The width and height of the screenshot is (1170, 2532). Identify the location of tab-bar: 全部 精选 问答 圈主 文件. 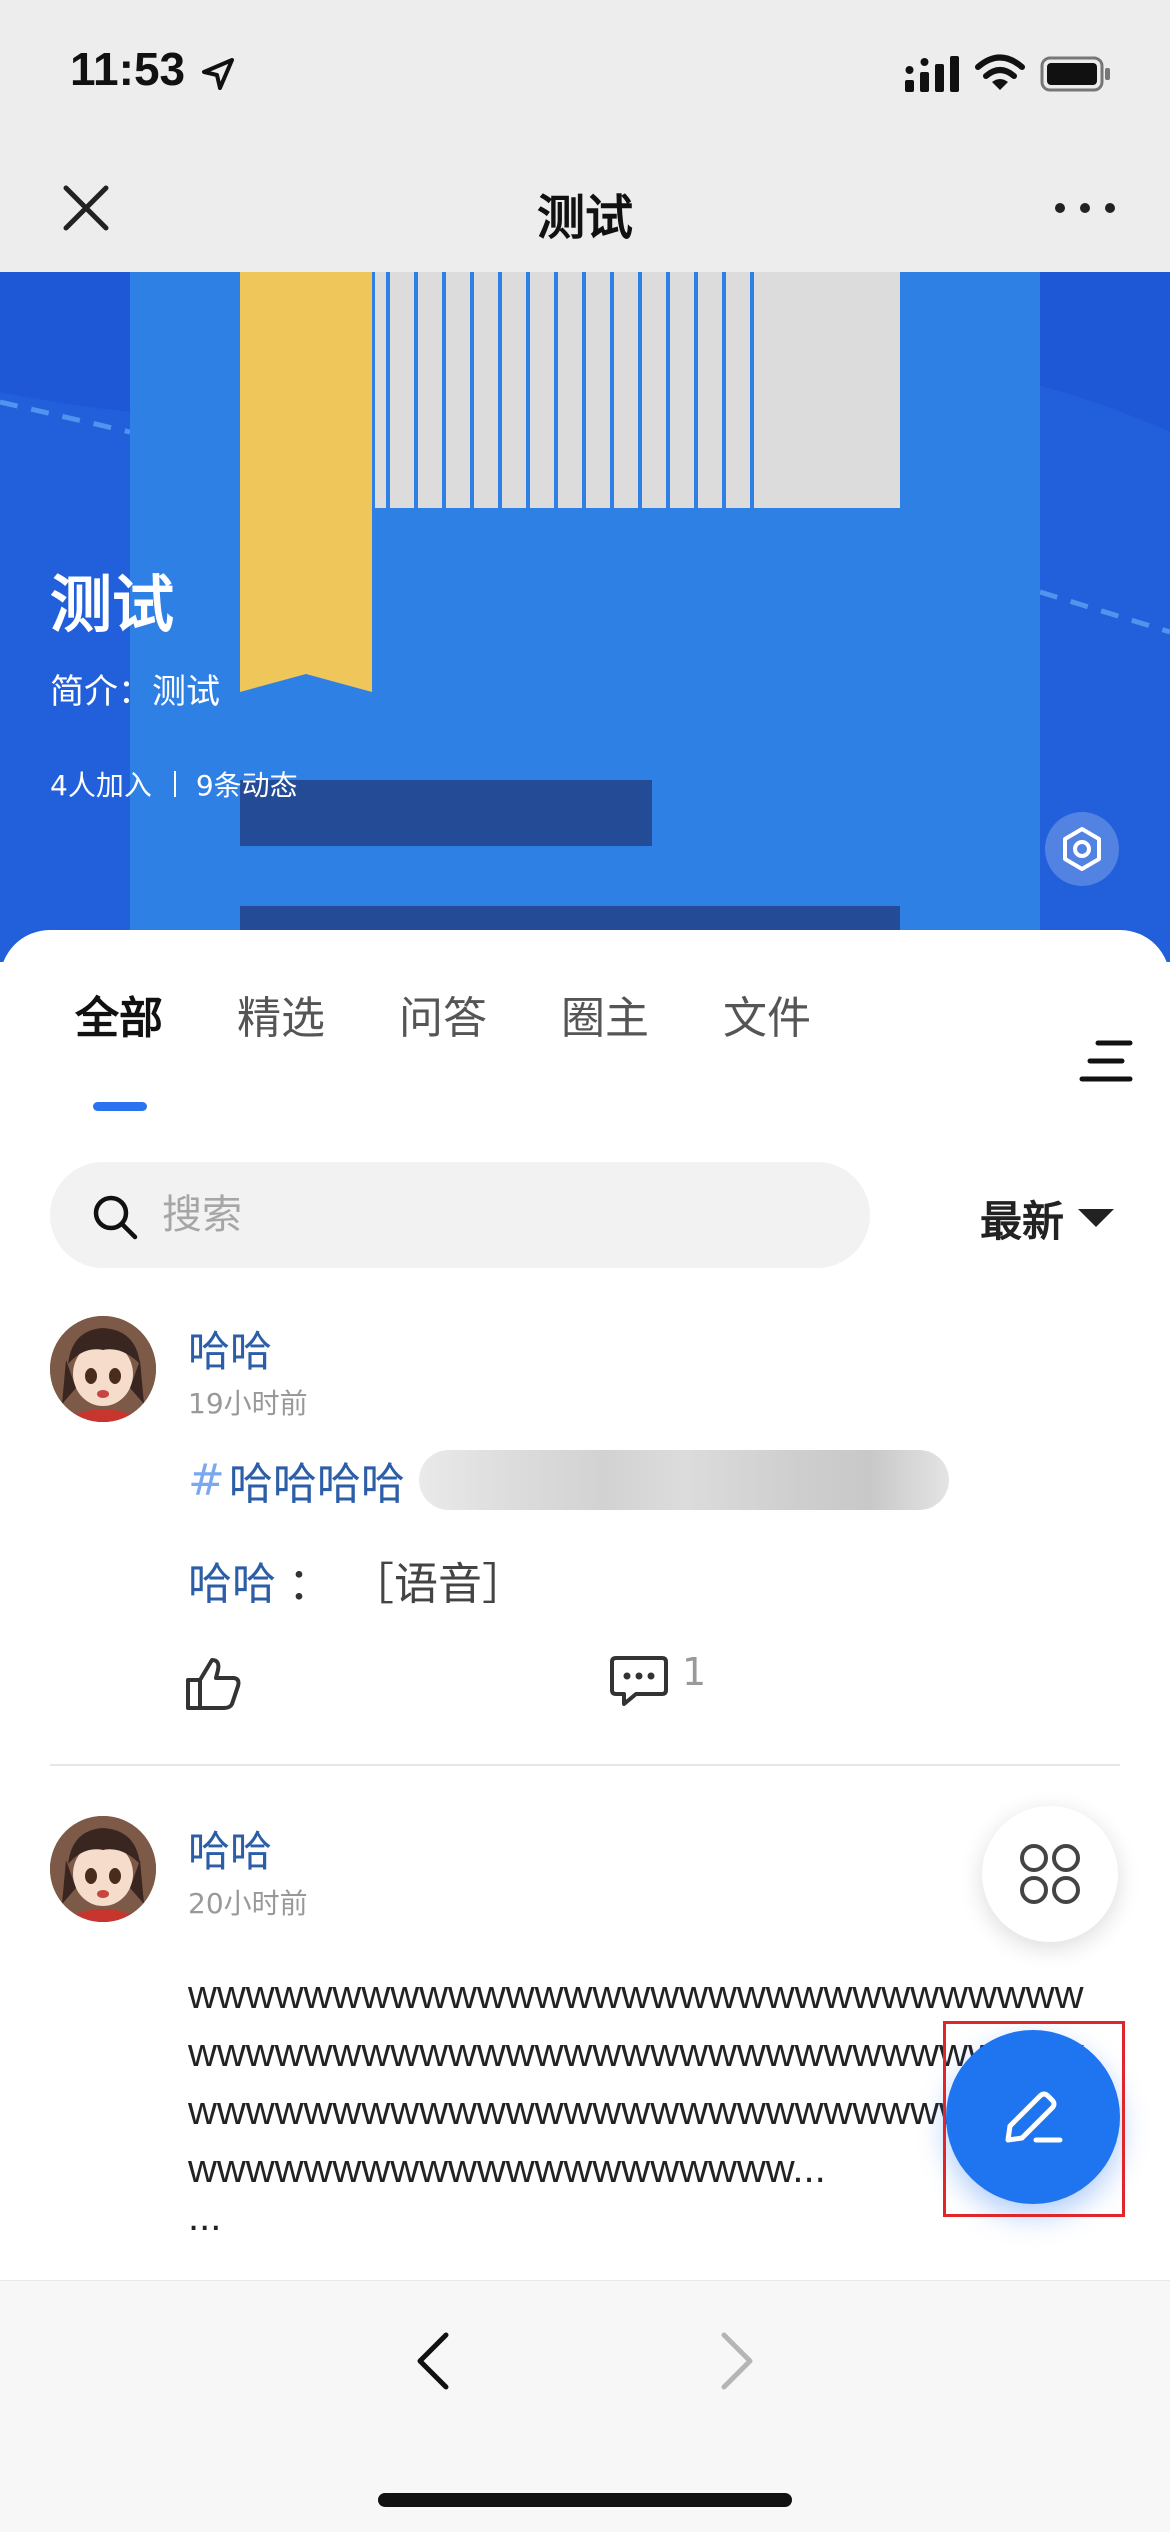
(585, 1046).